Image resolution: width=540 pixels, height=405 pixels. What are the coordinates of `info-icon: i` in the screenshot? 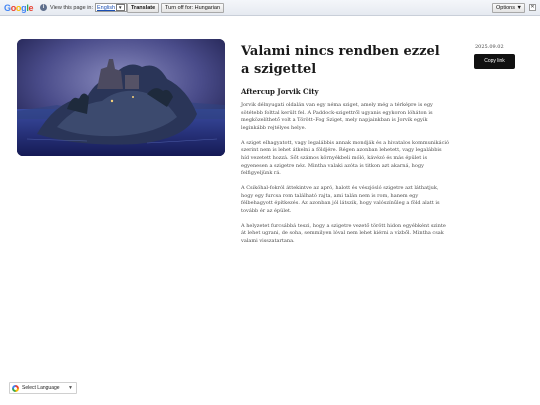 It's located at (43, 7).